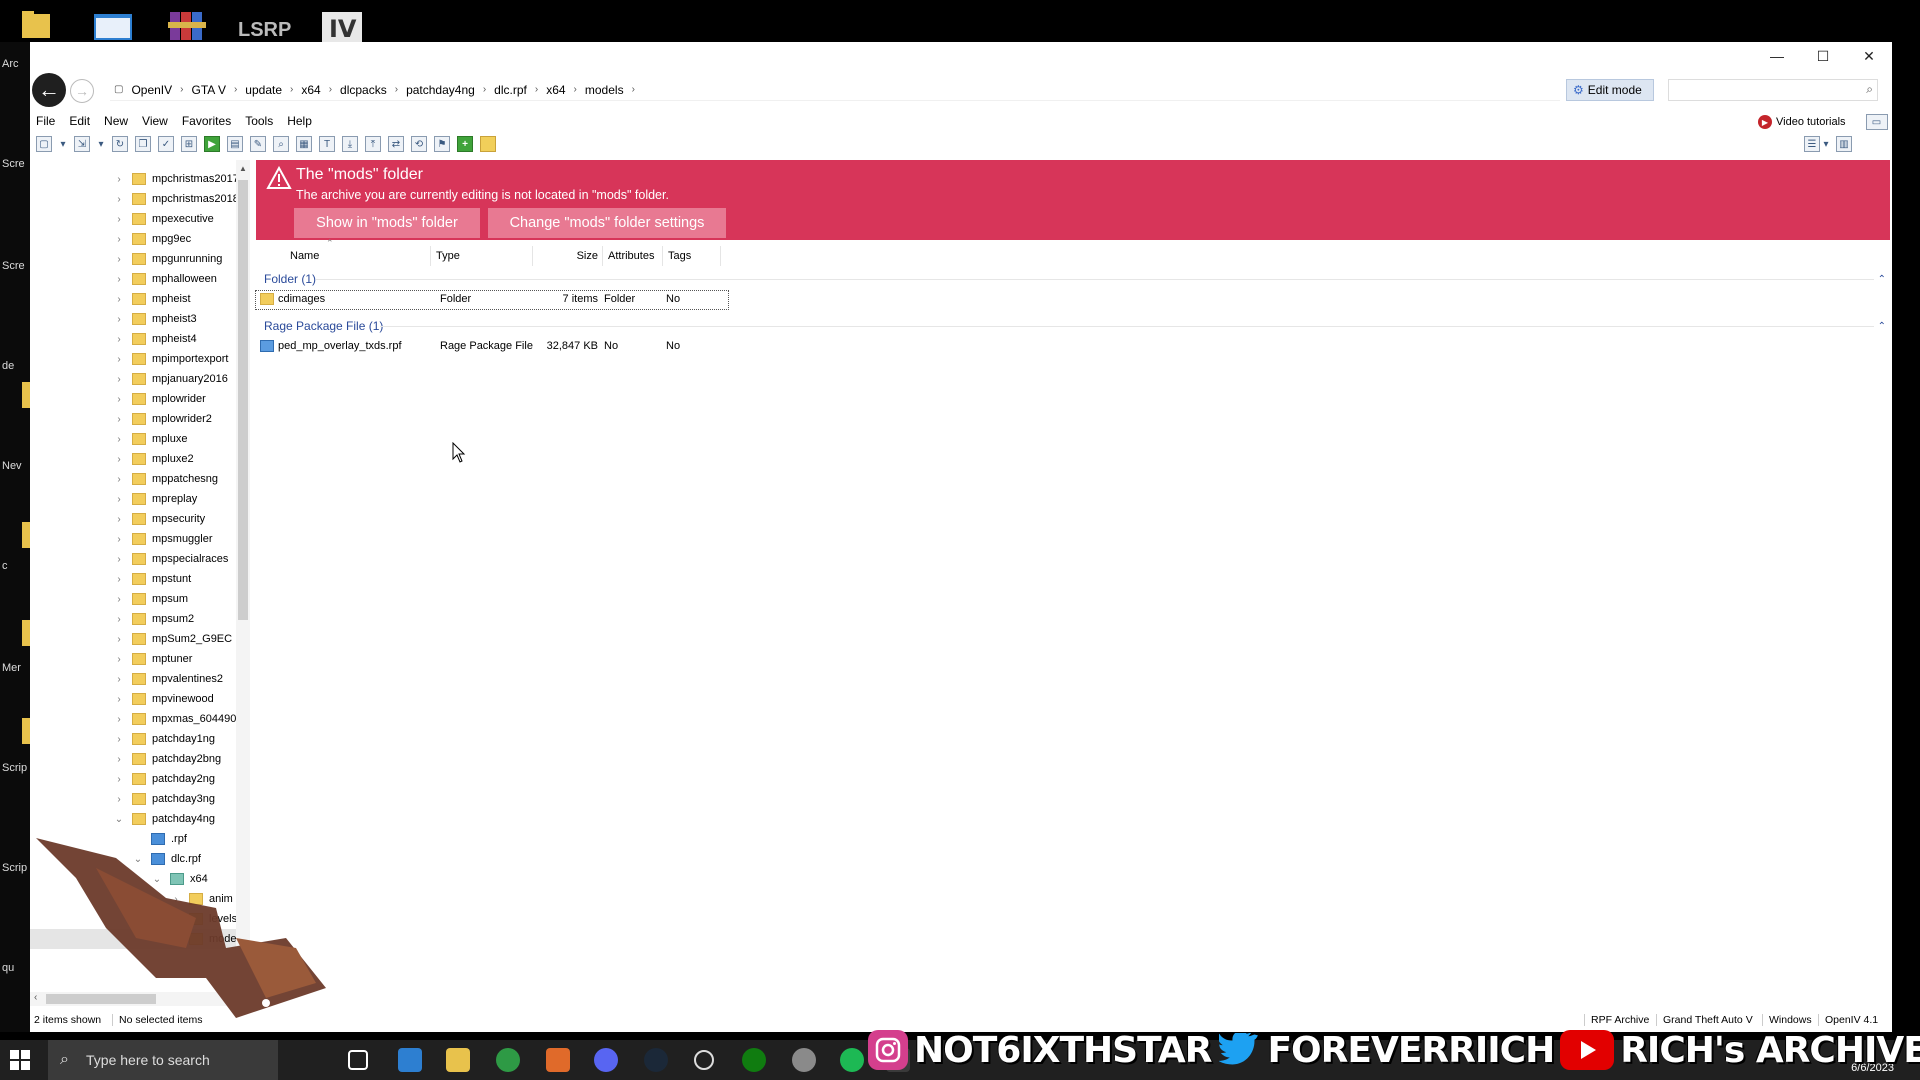 This screenshot has height=1080, width=1920. I want to click on new-file-icon: ▢, so click(44, 144).